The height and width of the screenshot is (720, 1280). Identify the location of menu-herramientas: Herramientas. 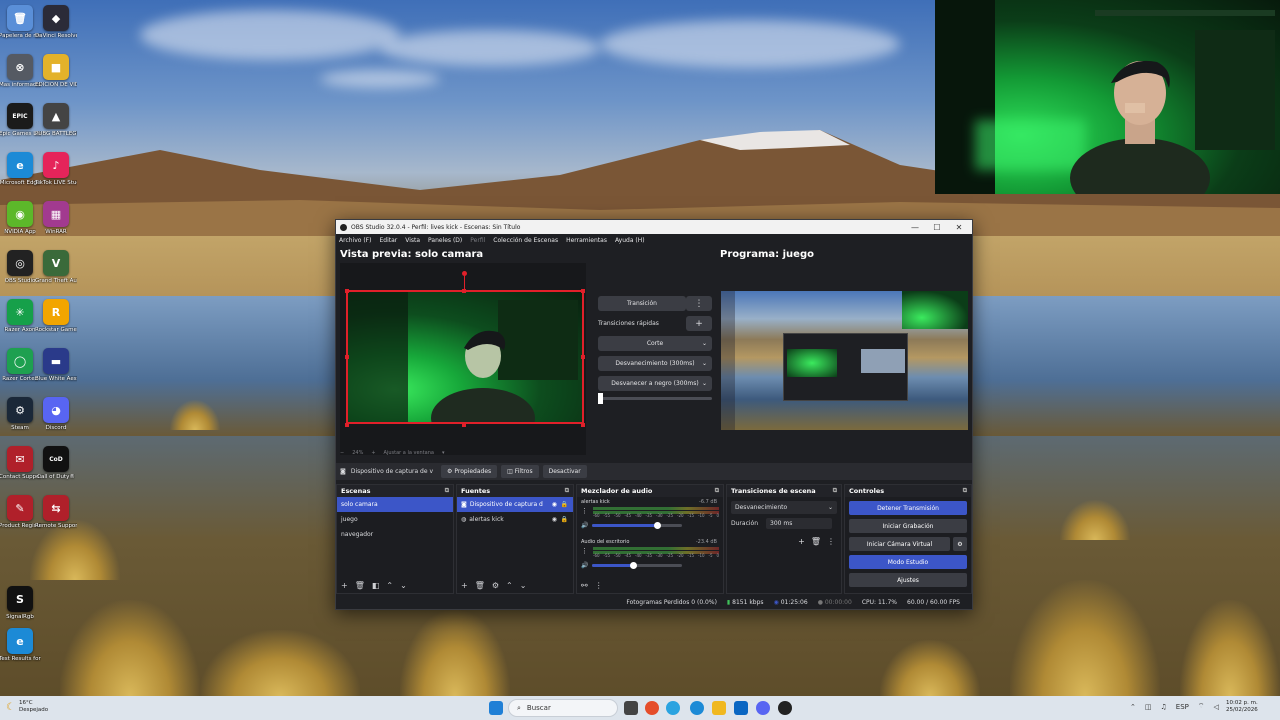
(586, 240).